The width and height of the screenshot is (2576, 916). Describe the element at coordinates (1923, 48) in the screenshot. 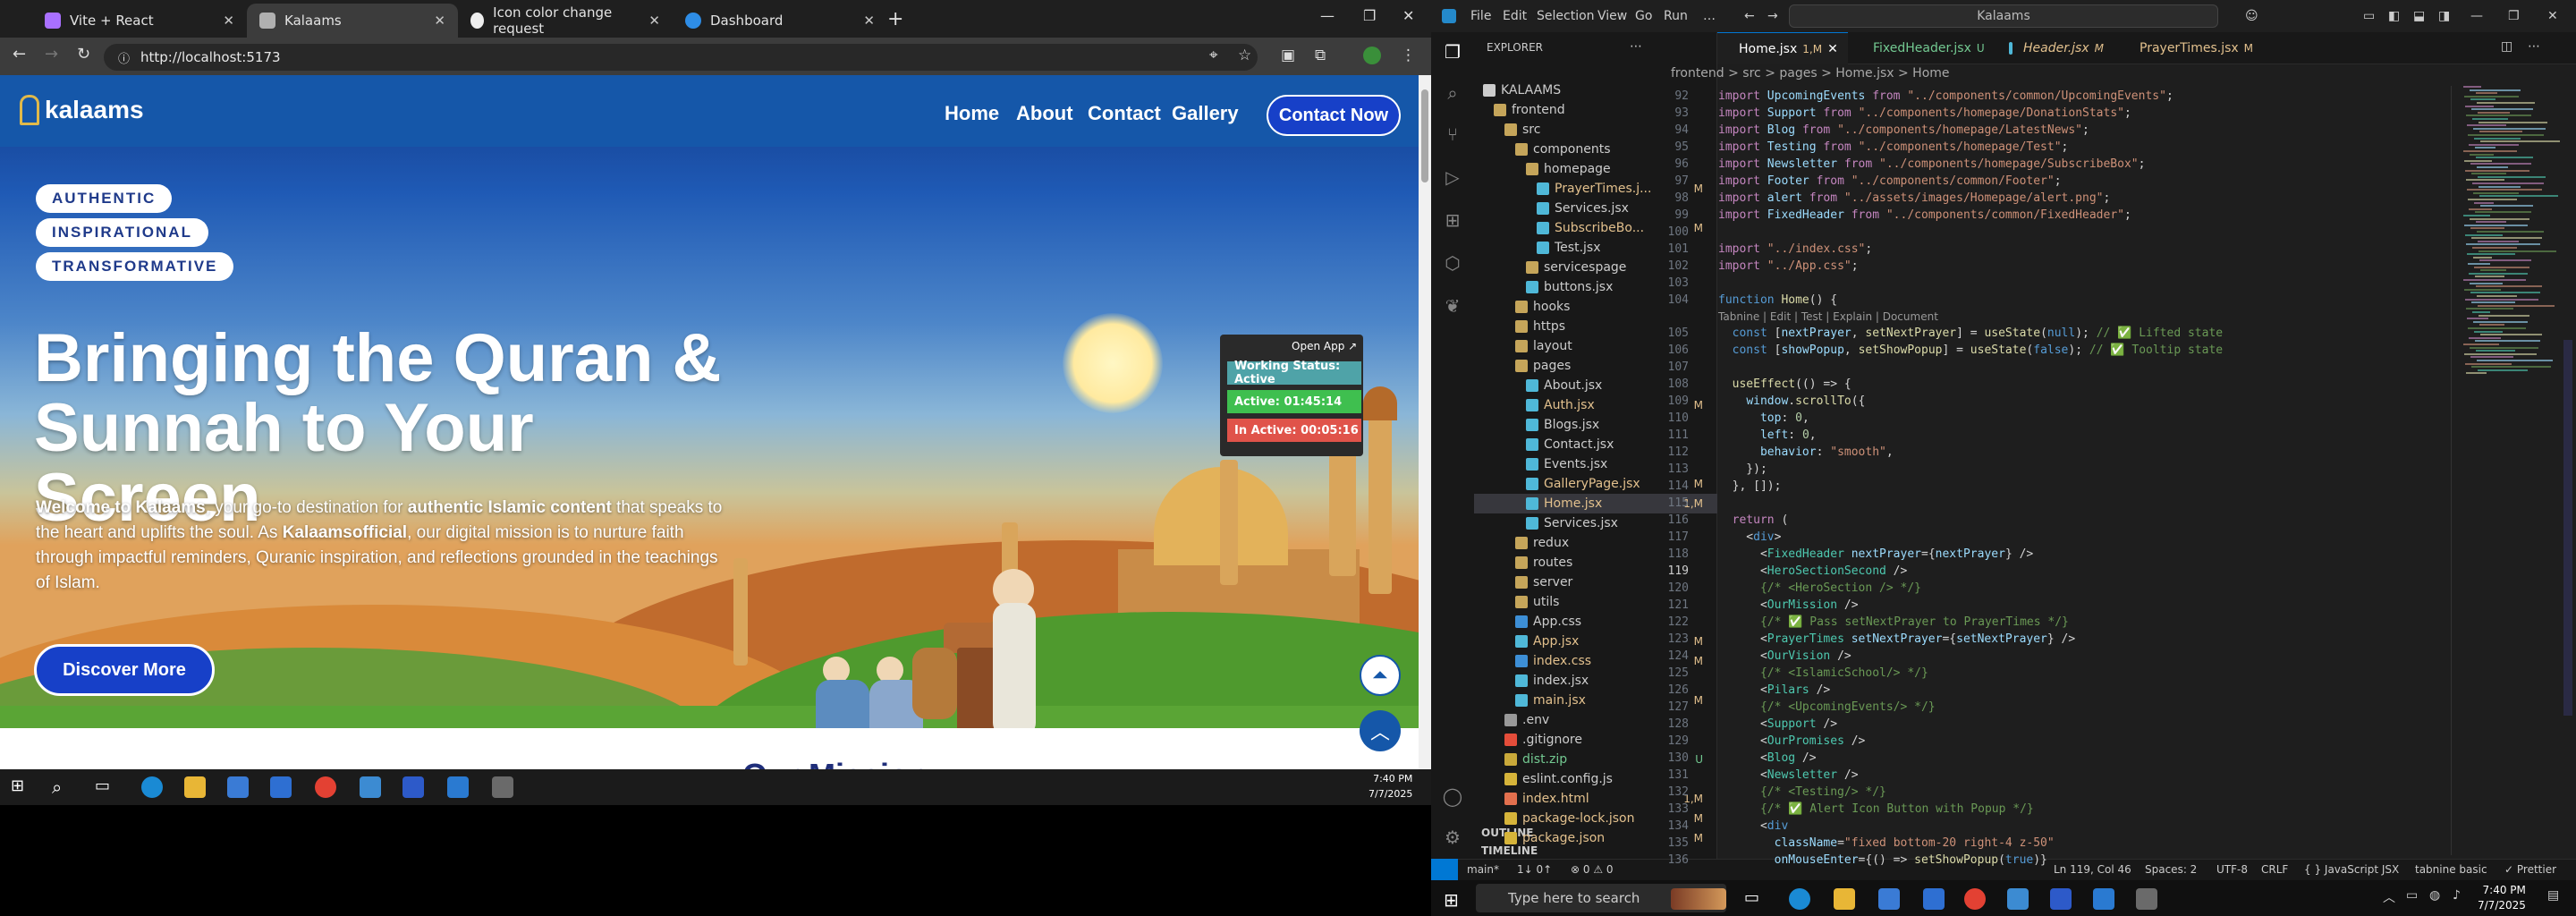

I see `editor-tab-fixedheader: FixedHeader.jsx U` at that location.